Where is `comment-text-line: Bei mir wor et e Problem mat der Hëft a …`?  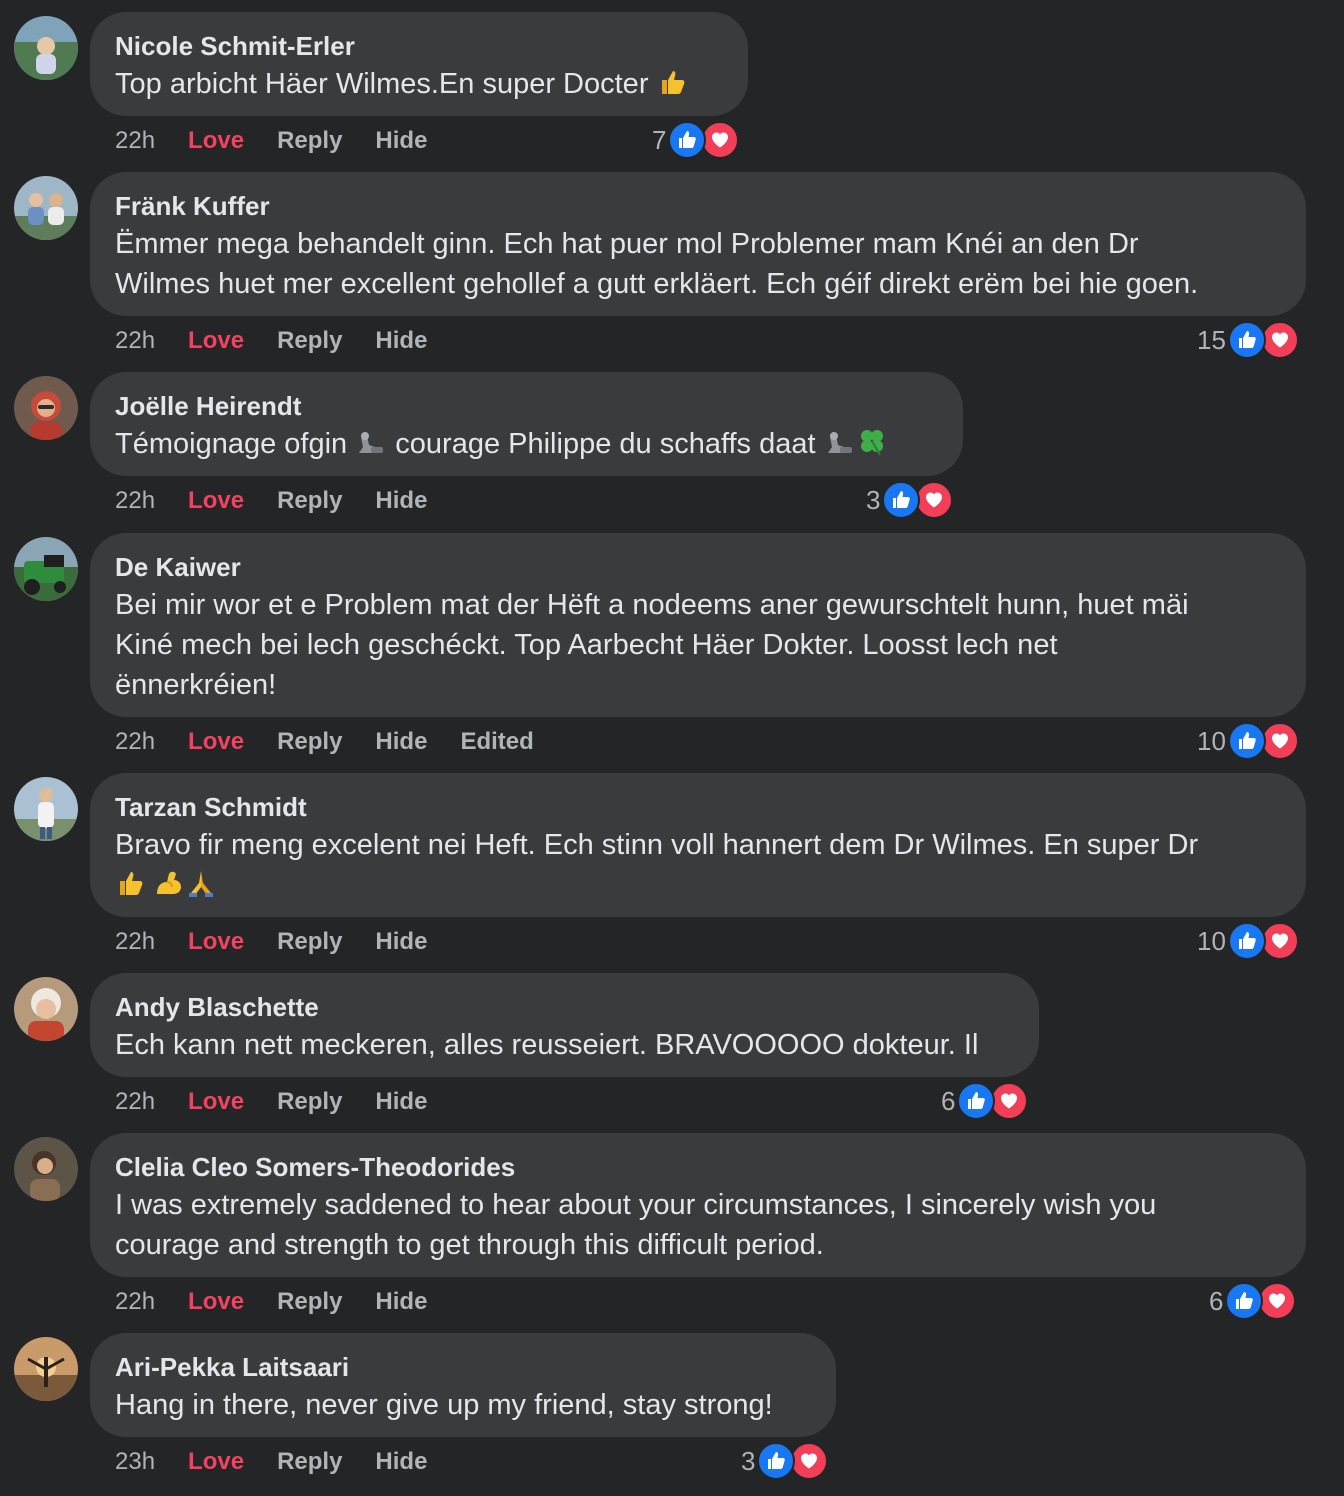 comment-text-line: Bei mir wor et e Problem mat der Hëft a … is located at coordinates (652, 605).